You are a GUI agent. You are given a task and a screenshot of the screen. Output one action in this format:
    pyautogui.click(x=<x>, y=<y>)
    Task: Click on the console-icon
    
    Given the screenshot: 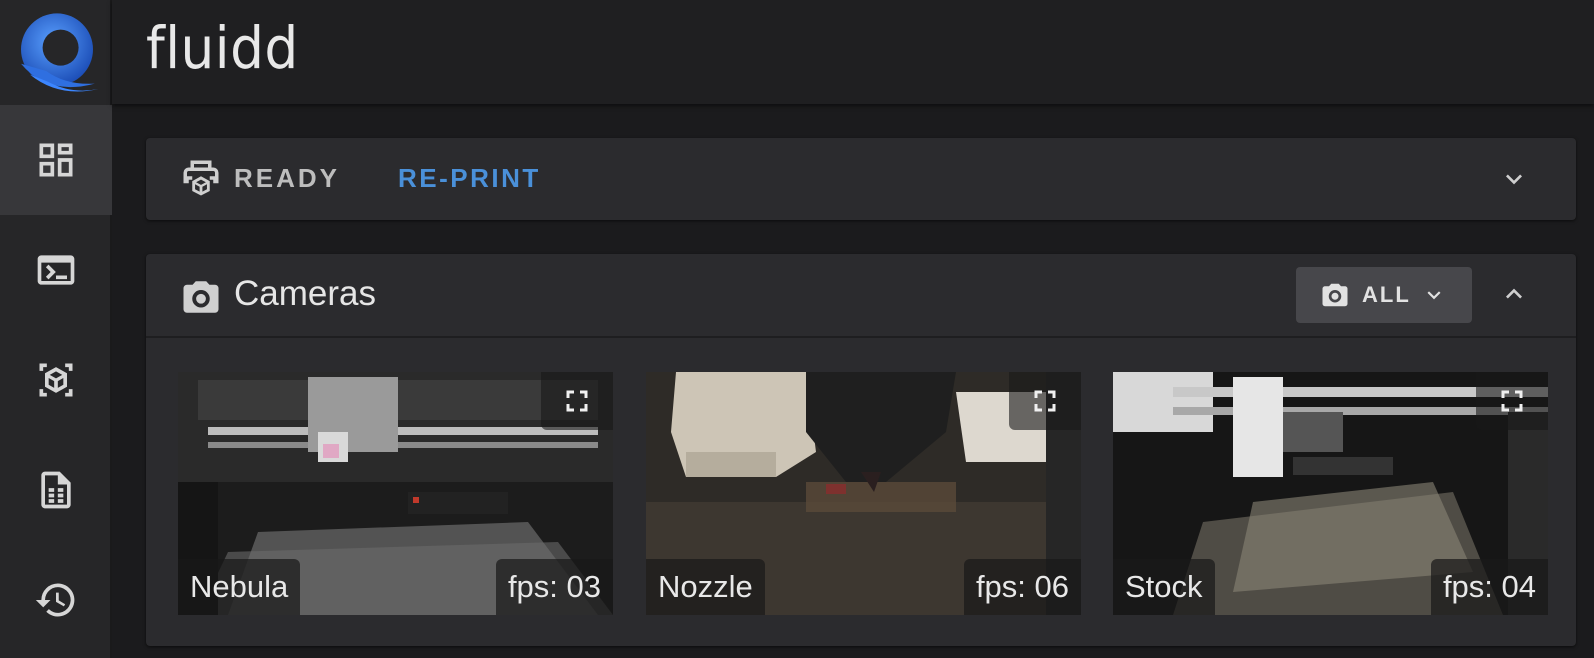 What is the action you would take?
    pyautogui.click(x=56, y=270)
    